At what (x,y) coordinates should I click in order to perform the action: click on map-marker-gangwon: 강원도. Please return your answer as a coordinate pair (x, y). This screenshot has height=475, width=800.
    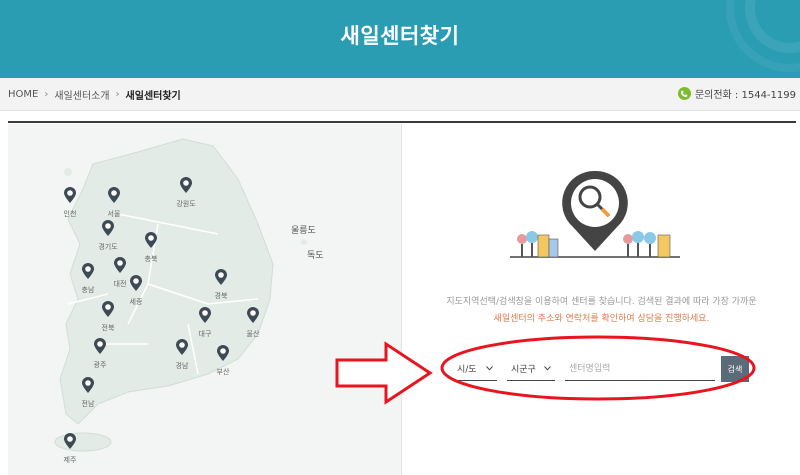
    Looking at the image, I should click on (186, 192).